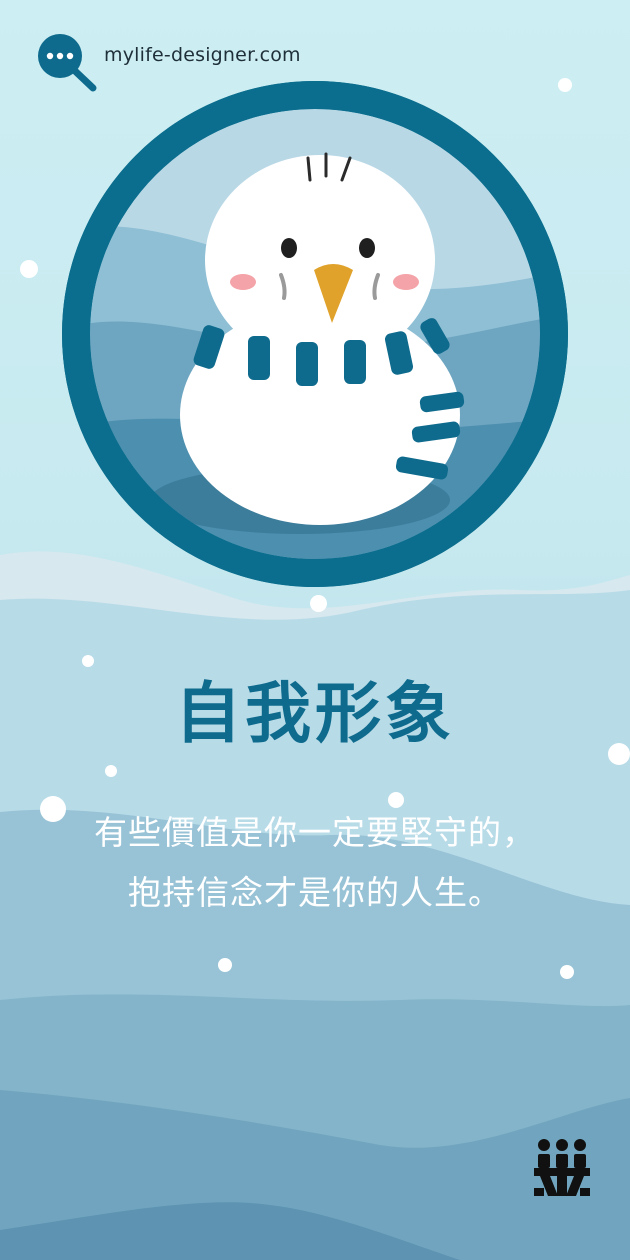  What do you see at coordinates (562, 1167) in the screenshot?
I see `family-logo-icon` at bounding box center [562, 1167].